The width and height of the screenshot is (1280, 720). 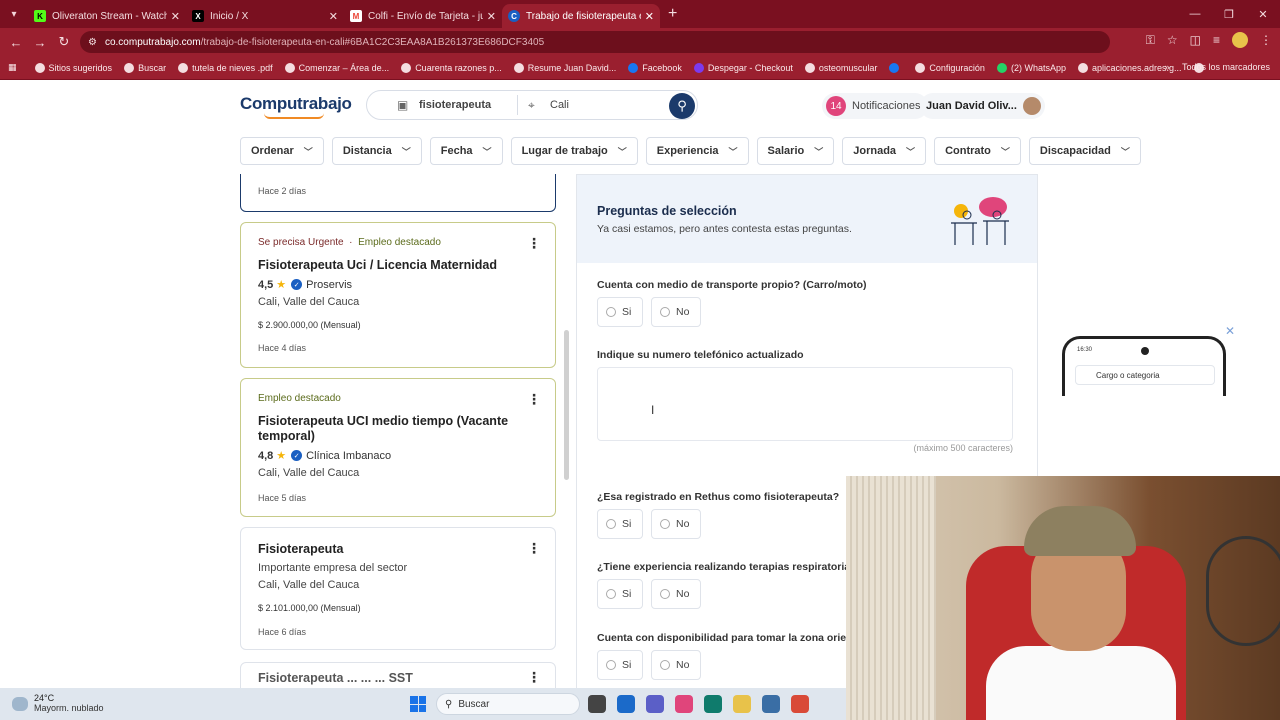 I want to click on notifications-button: 14 Notificaciones, so click(x=875, y=106).